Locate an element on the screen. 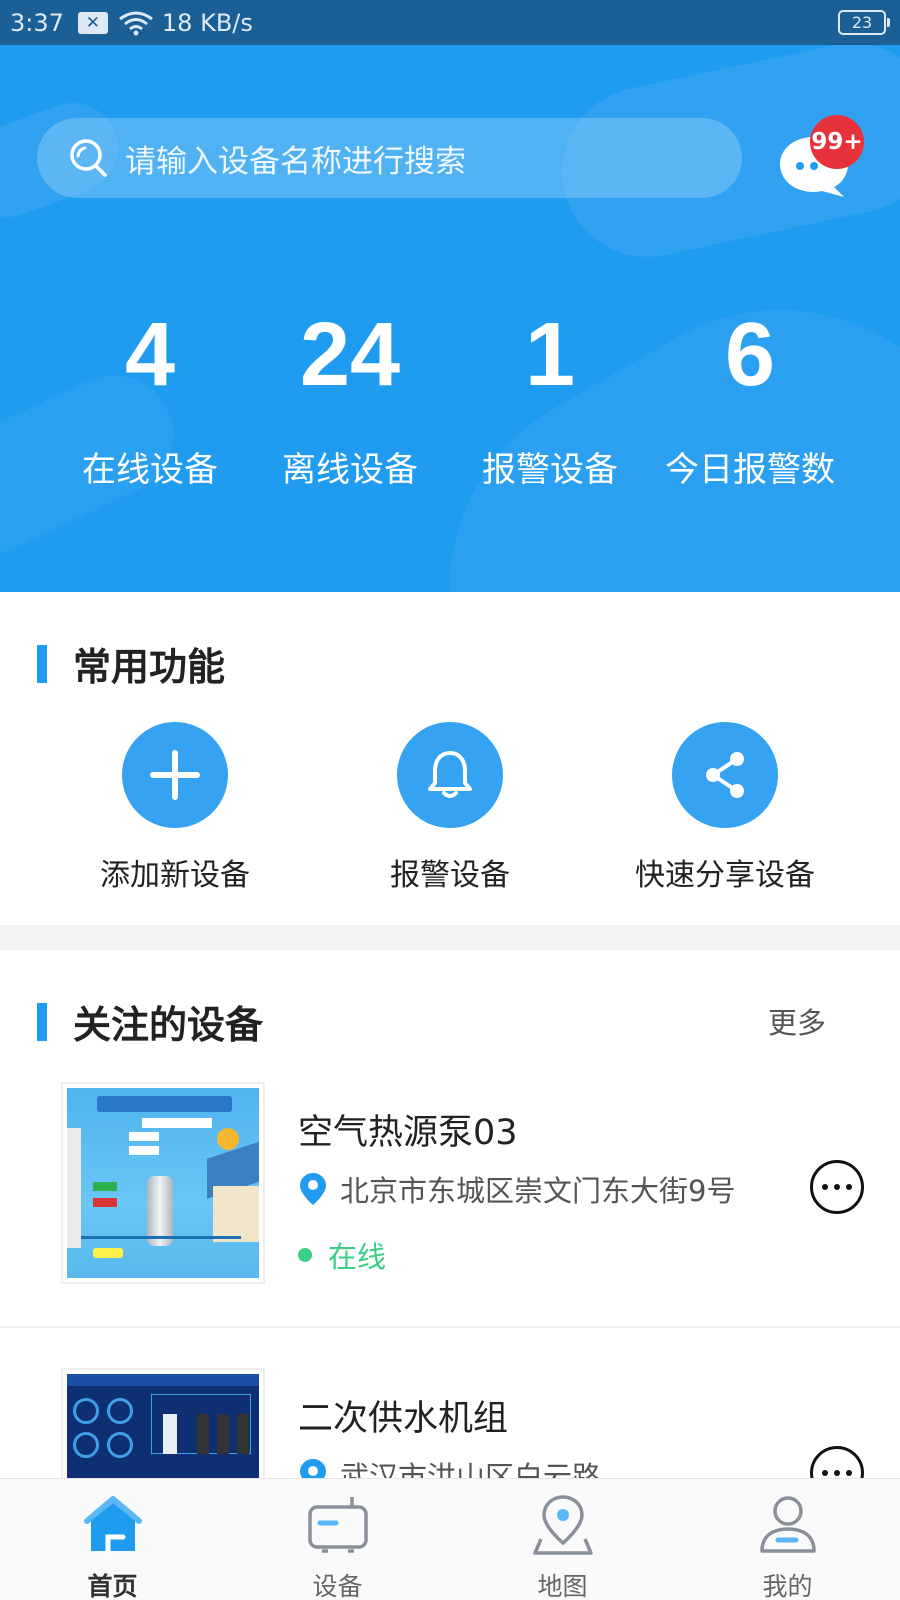 The image size is (900, 1600). tab-home: 首页 is located at coordinates (112, 1539).